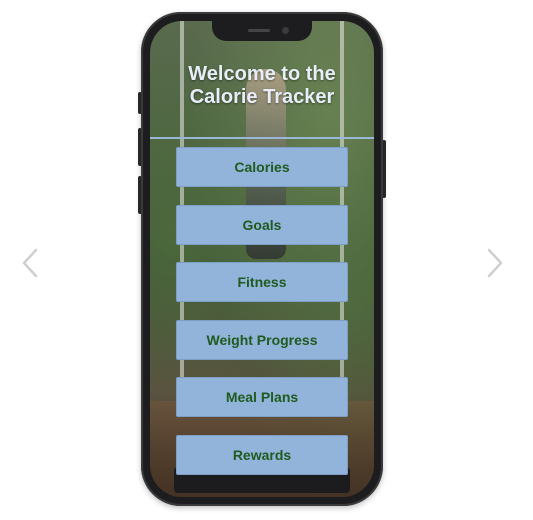 This screenshot has height=520, width=533. I want to click on page-title: Welcome to the Calorie Tracker, so click(262, 85).